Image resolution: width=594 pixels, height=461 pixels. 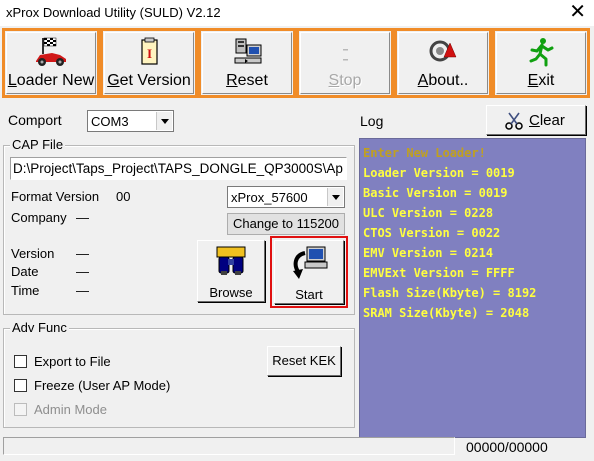 I want to click on freeze-mode-checkbox: Freeze (User AP Mode), so click(x=92, y=385).